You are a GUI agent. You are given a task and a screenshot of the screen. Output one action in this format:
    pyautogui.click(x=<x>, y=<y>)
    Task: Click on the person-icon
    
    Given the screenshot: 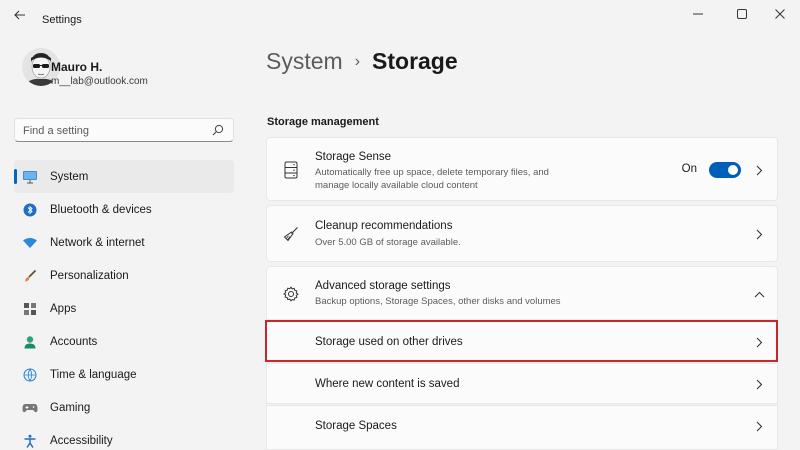 What is the action you would take?
    pyautogui.click(x=30, y=342)
    